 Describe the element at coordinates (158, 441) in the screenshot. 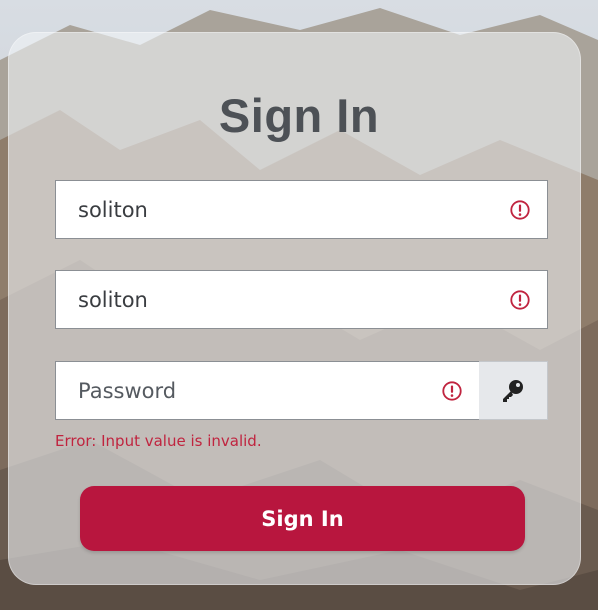

I see `error-message: Error: Input value is invalid.` at that location.